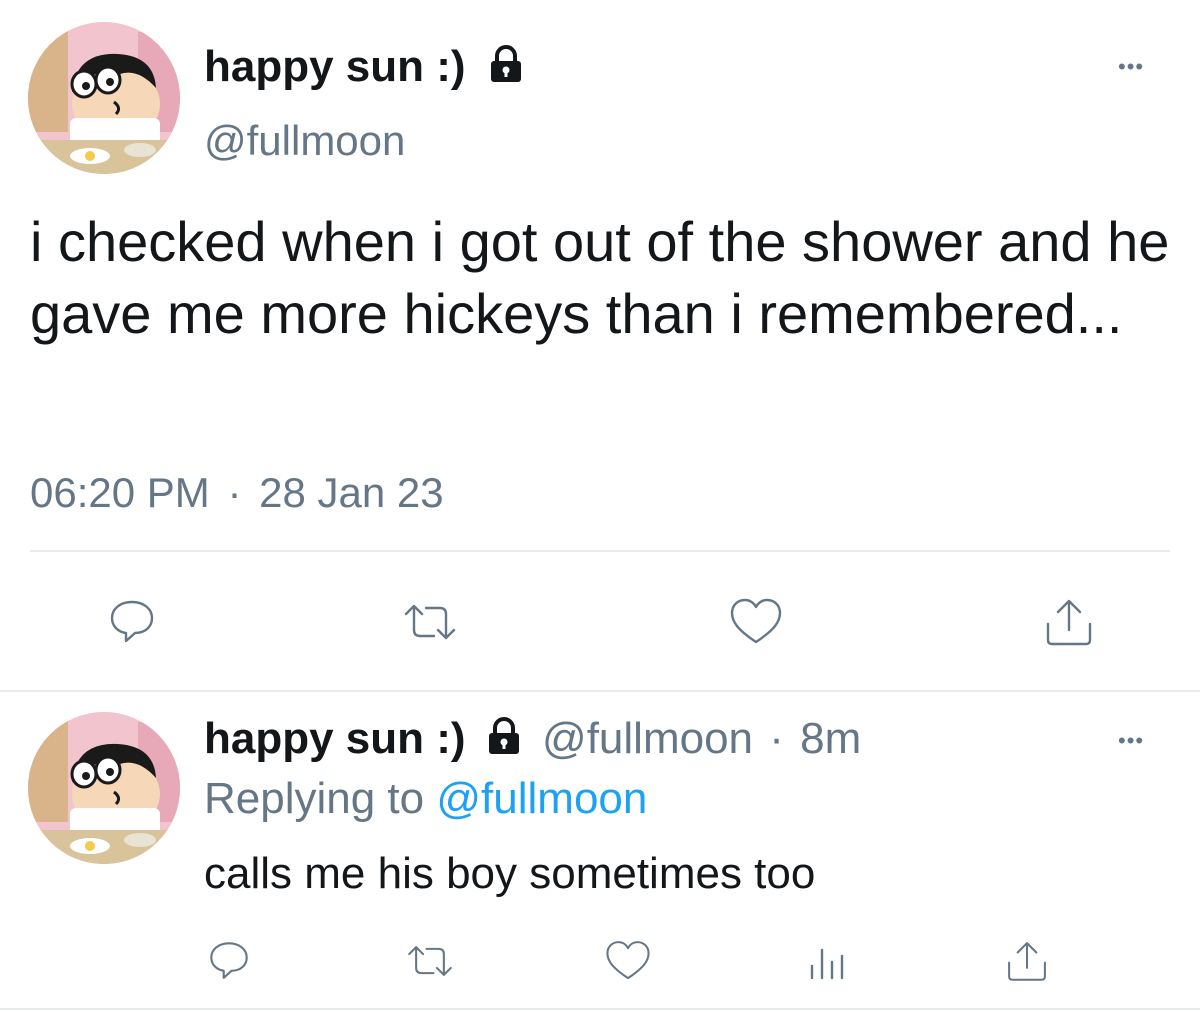  Describe the element at coordinates (532, 740) in the screenshot. I see `reply-header: happy sun :) @fullmoon · 8m` at that location.